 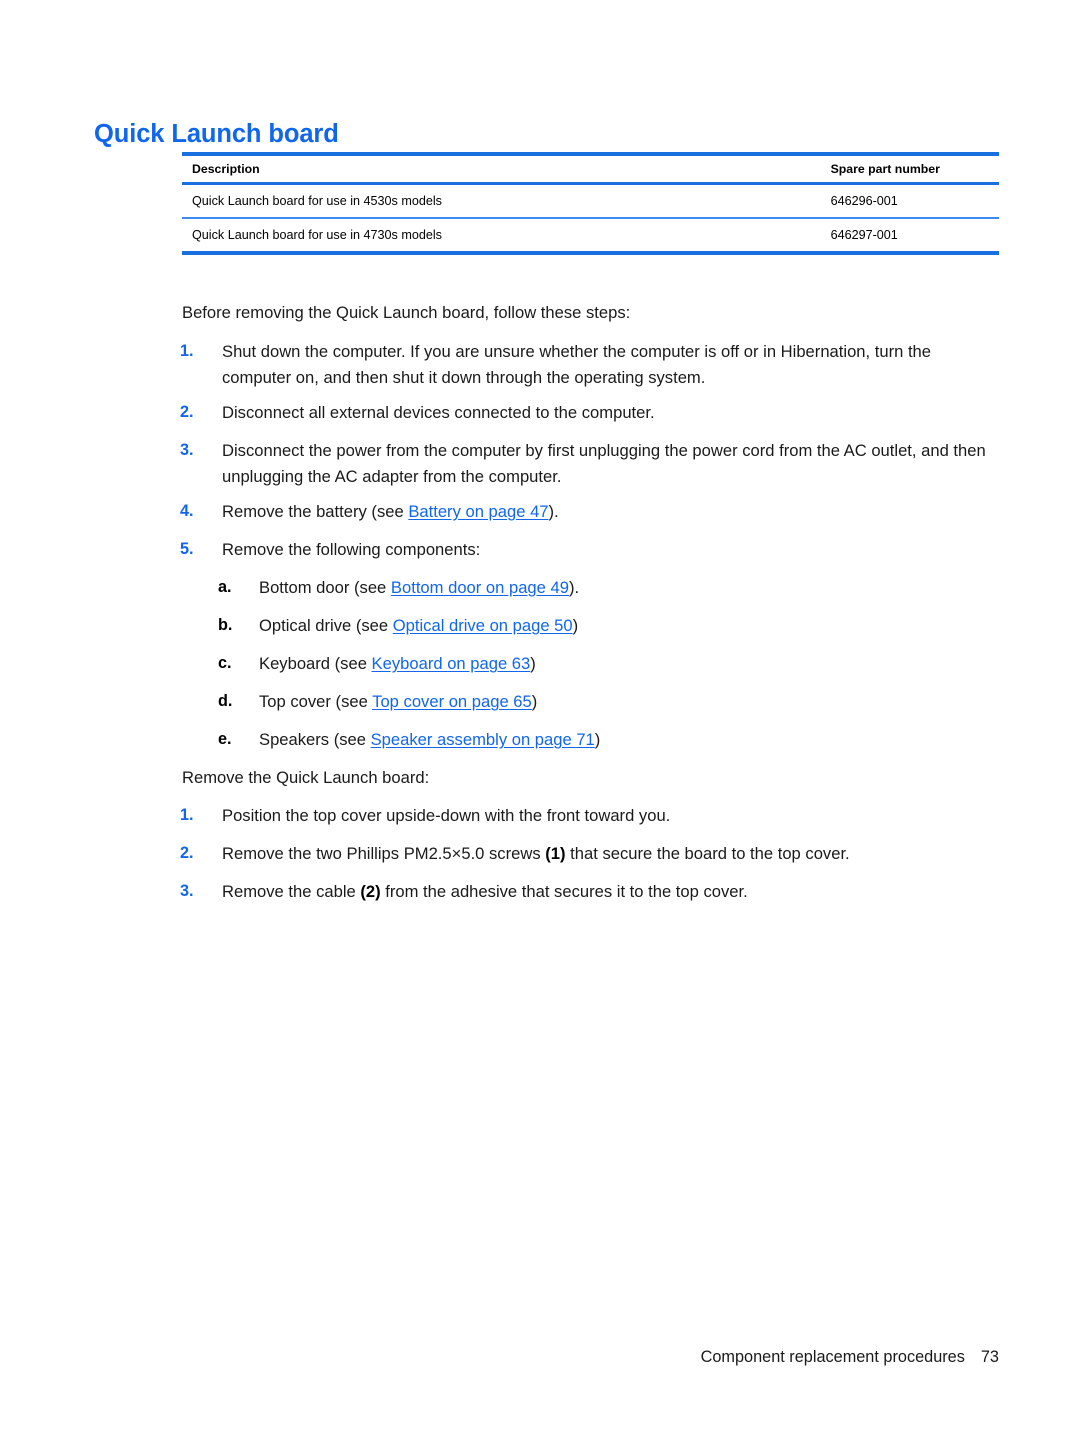 I want to click on text-before-callout: Remove the cable, so click(x=291, y=891).